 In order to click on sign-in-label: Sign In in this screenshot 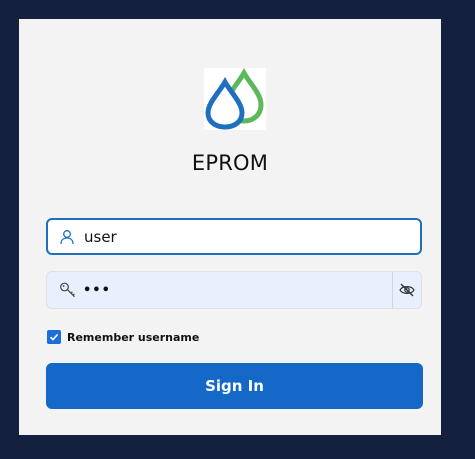, I will do `click(234, 386)`.